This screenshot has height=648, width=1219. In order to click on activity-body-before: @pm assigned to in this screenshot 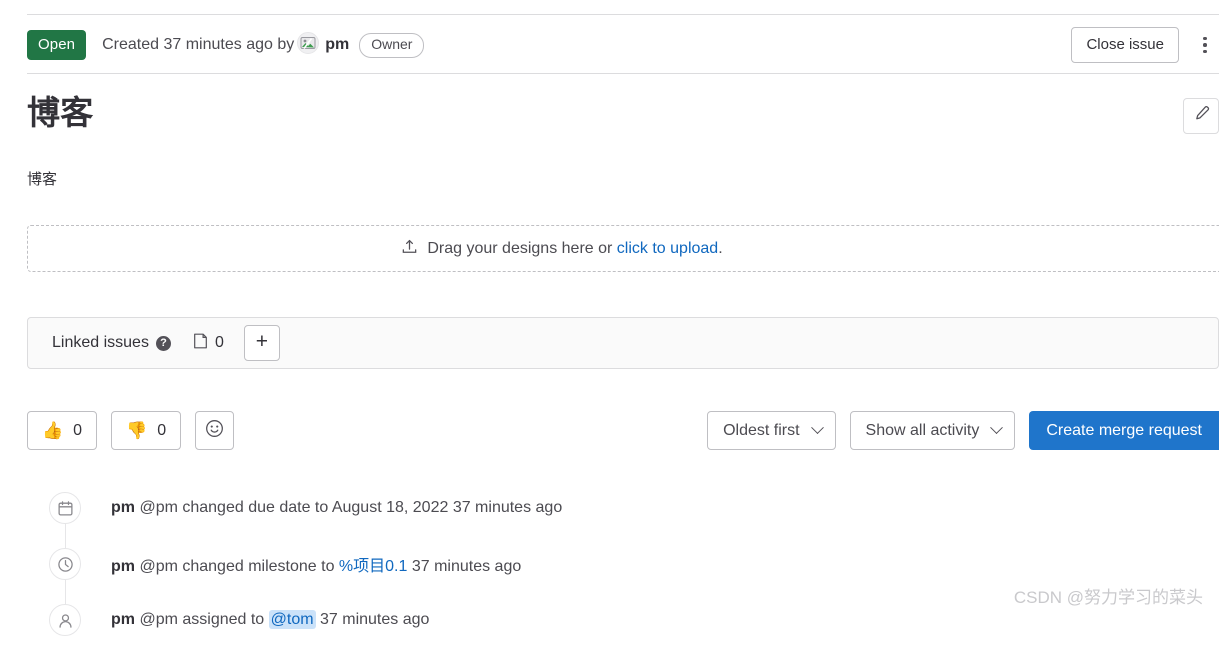, I will do `click(202, 619)`.